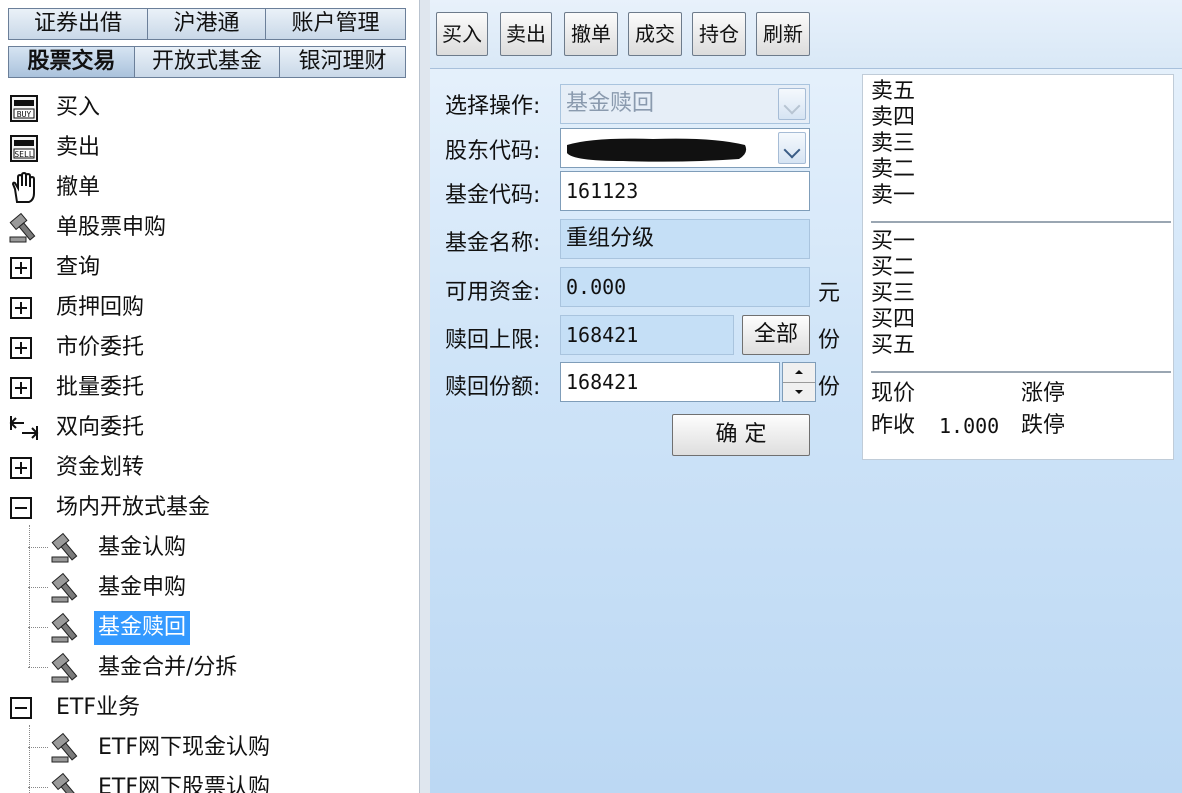 Image resolution: width=1182 pixels, height=793 pixels. What do you see at coordinates (210, 707) in the screenshot?
I see `tree-item-etf: ETF业务` at bounding box center [210, 707].